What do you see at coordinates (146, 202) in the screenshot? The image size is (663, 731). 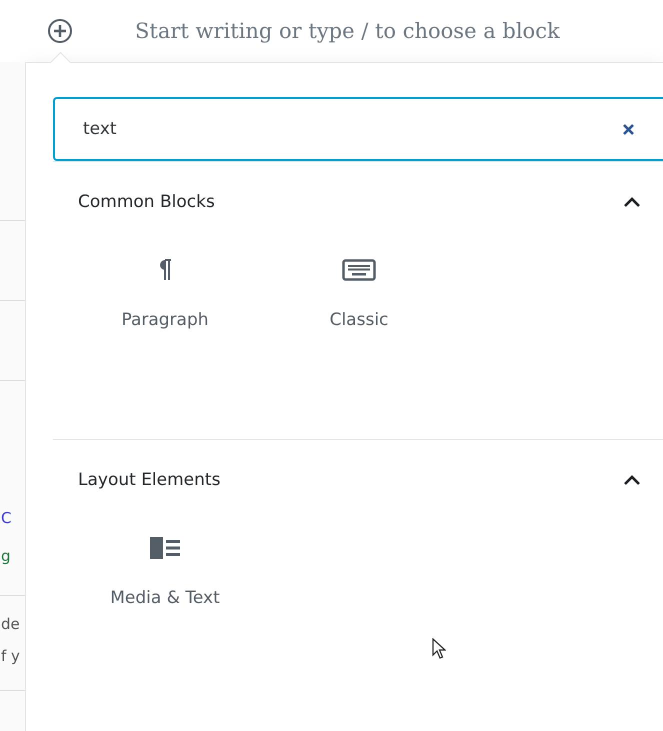 I see `section-title: Common Blocks` at bounding box center [146, 202].